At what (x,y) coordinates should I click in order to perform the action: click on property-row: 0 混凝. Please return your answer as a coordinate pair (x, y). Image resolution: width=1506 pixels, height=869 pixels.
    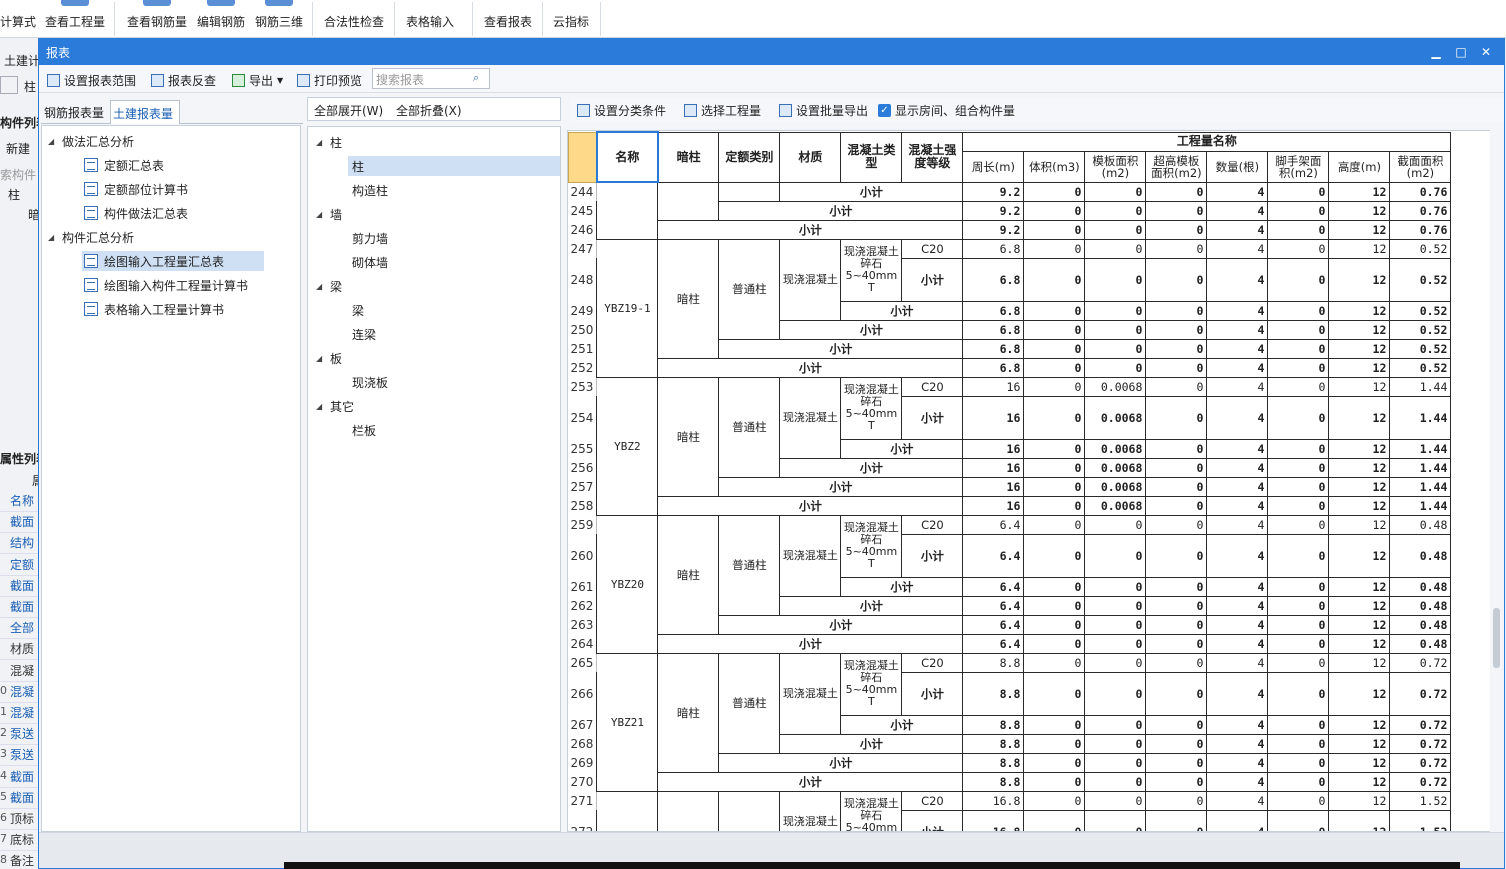
    Looking at the image, I should click on (19, 693).